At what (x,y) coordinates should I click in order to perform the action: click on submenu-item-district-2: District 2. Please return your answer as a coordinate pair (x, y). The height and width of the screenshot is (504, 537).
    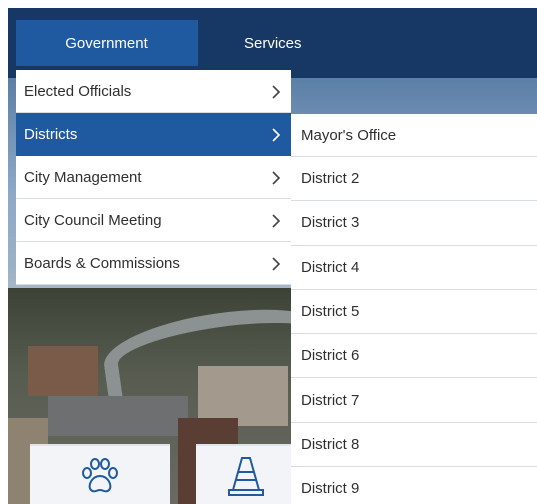
    Looking at the image, I should click on (414, 179).